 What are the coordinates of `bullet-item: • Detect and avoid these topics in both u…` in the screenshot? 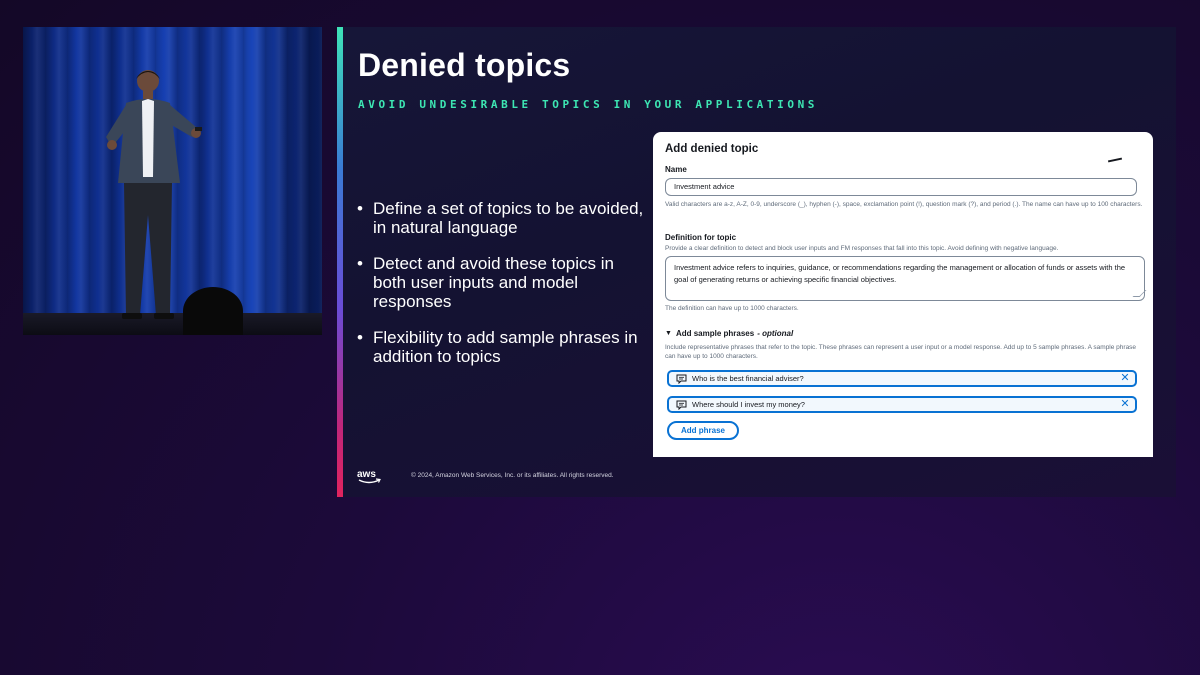 It's located at (502, 282).